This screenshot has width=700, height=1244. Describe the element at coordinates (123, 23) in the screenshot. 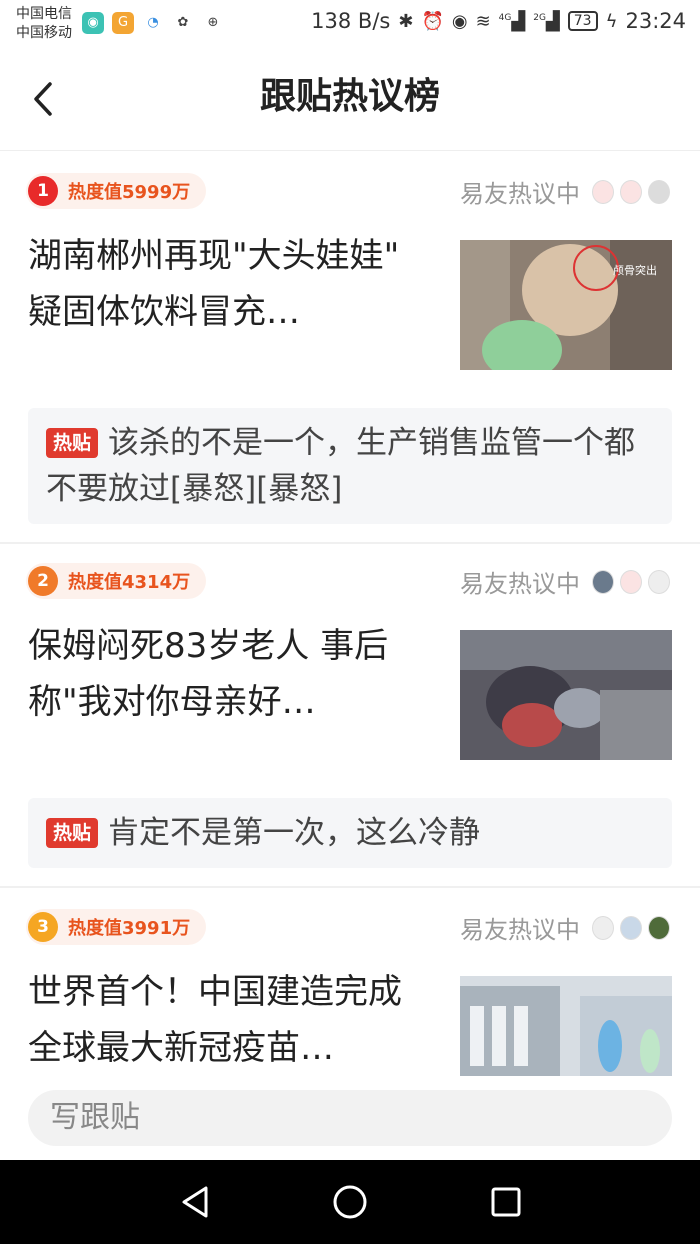

I see `g-app-icon: G` at that location.